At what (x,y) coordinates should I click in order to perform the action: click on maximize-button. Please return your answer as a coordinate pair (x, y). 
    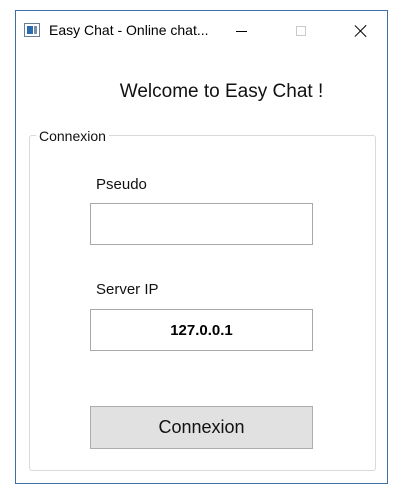
    Looking at the image, I should click on (301, 31).